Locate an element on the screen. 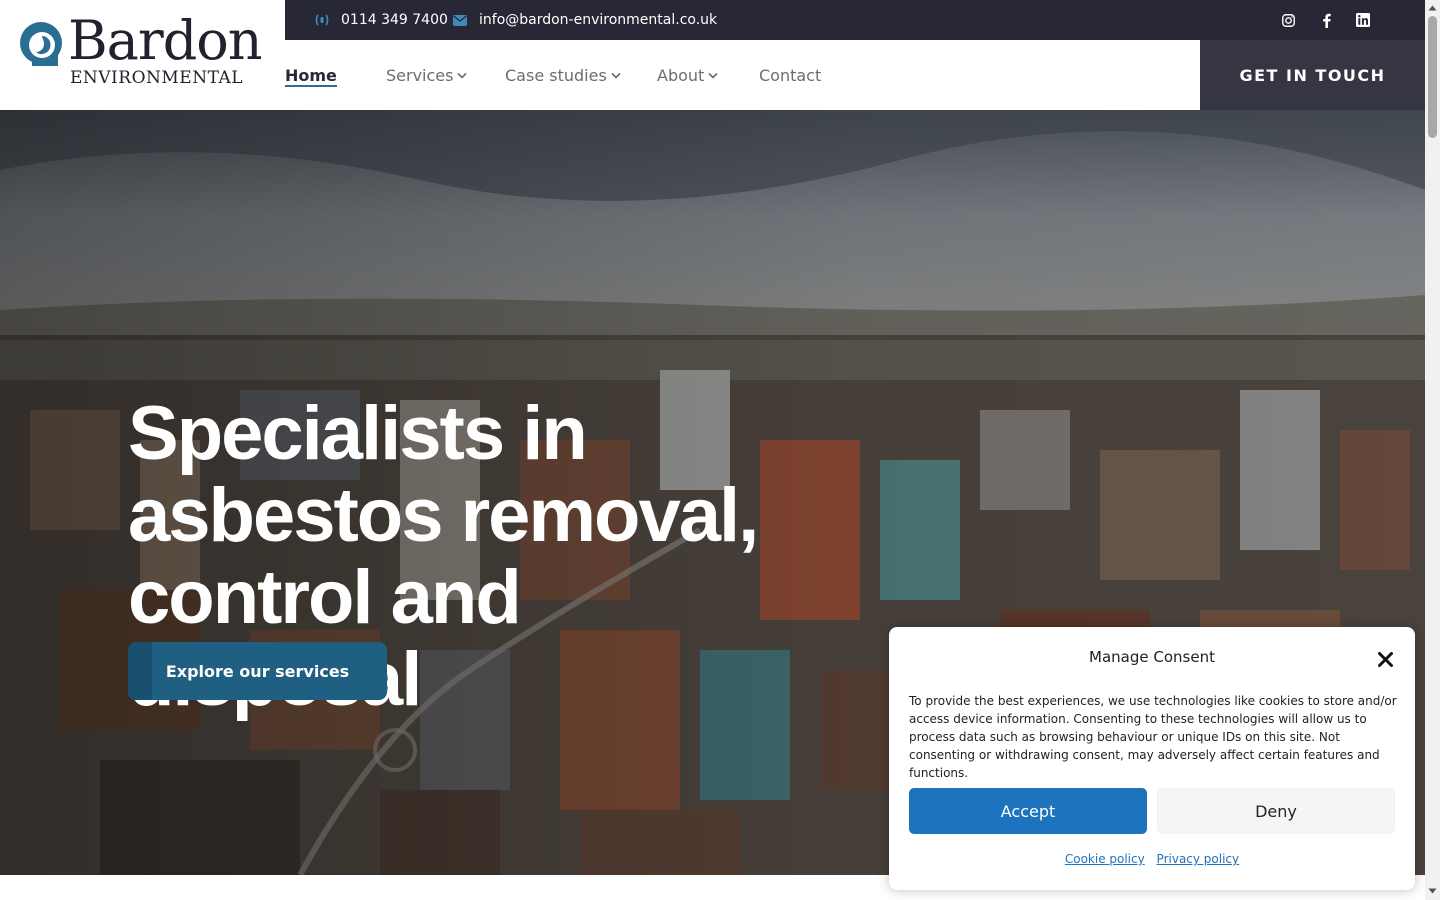  email-link: info@bardon-environmental.co.uk is located at coordinates (585, 20).